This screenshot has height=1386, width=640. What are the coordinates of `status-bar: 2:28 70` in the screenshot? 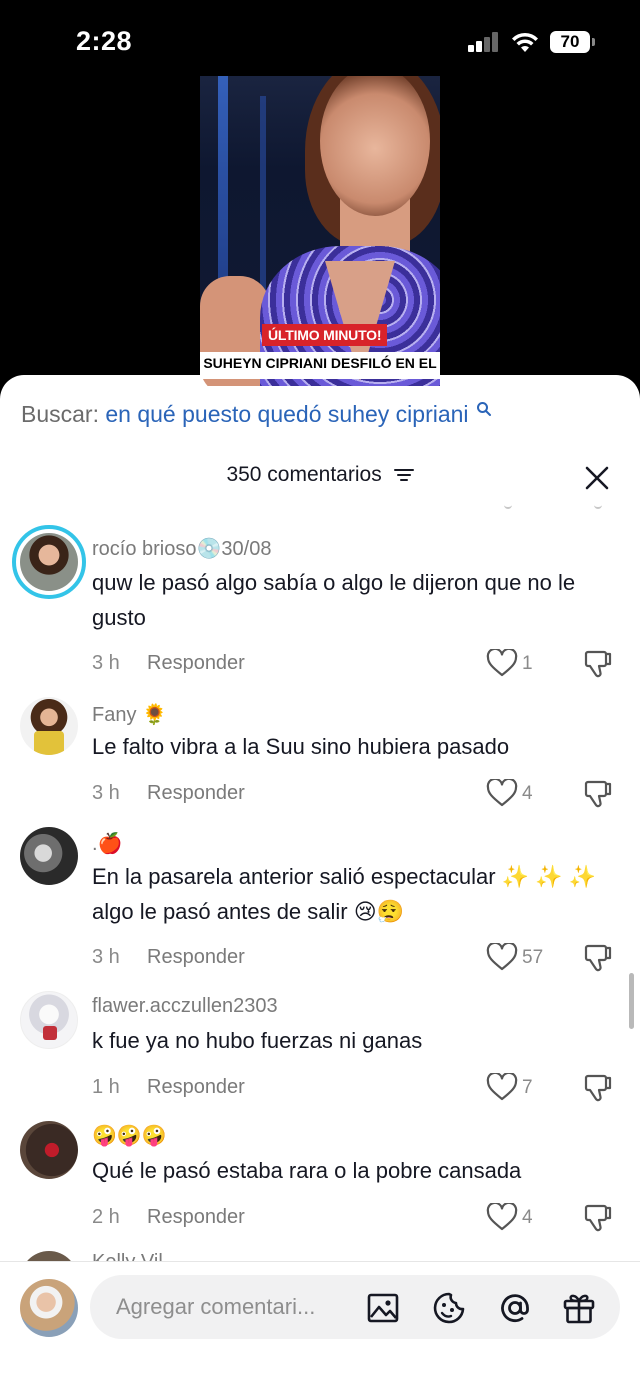 It's located at (320, 40).